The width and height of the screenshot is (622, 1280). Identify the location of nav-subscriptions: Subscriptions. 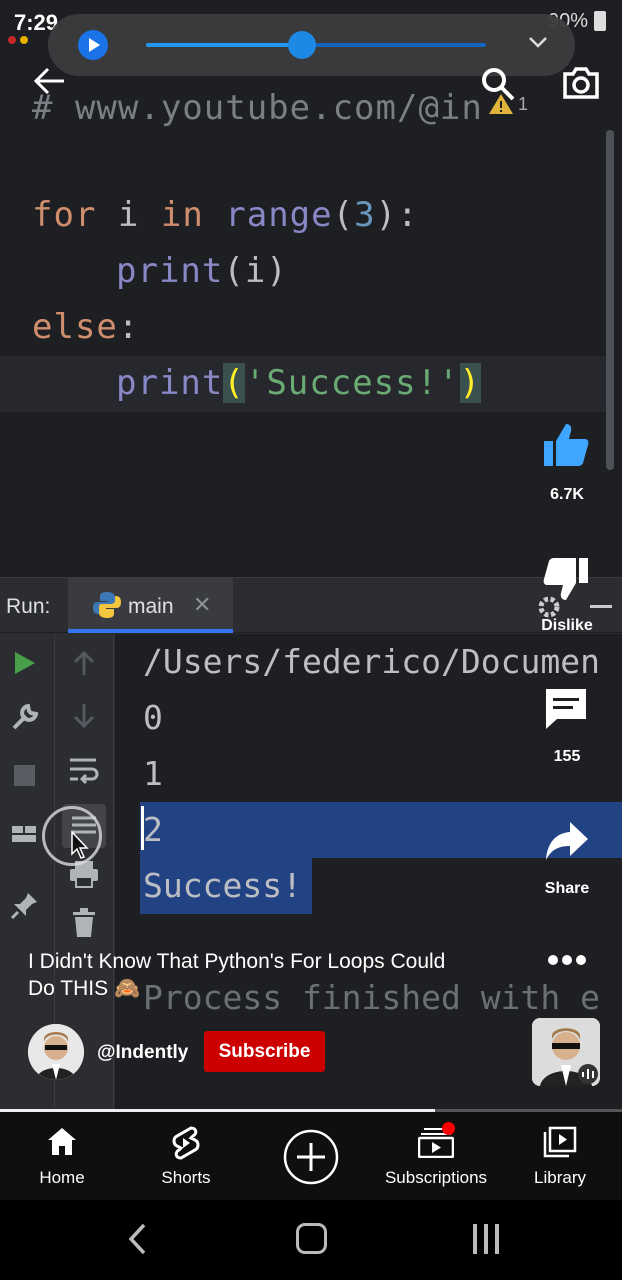
(436, 1156).